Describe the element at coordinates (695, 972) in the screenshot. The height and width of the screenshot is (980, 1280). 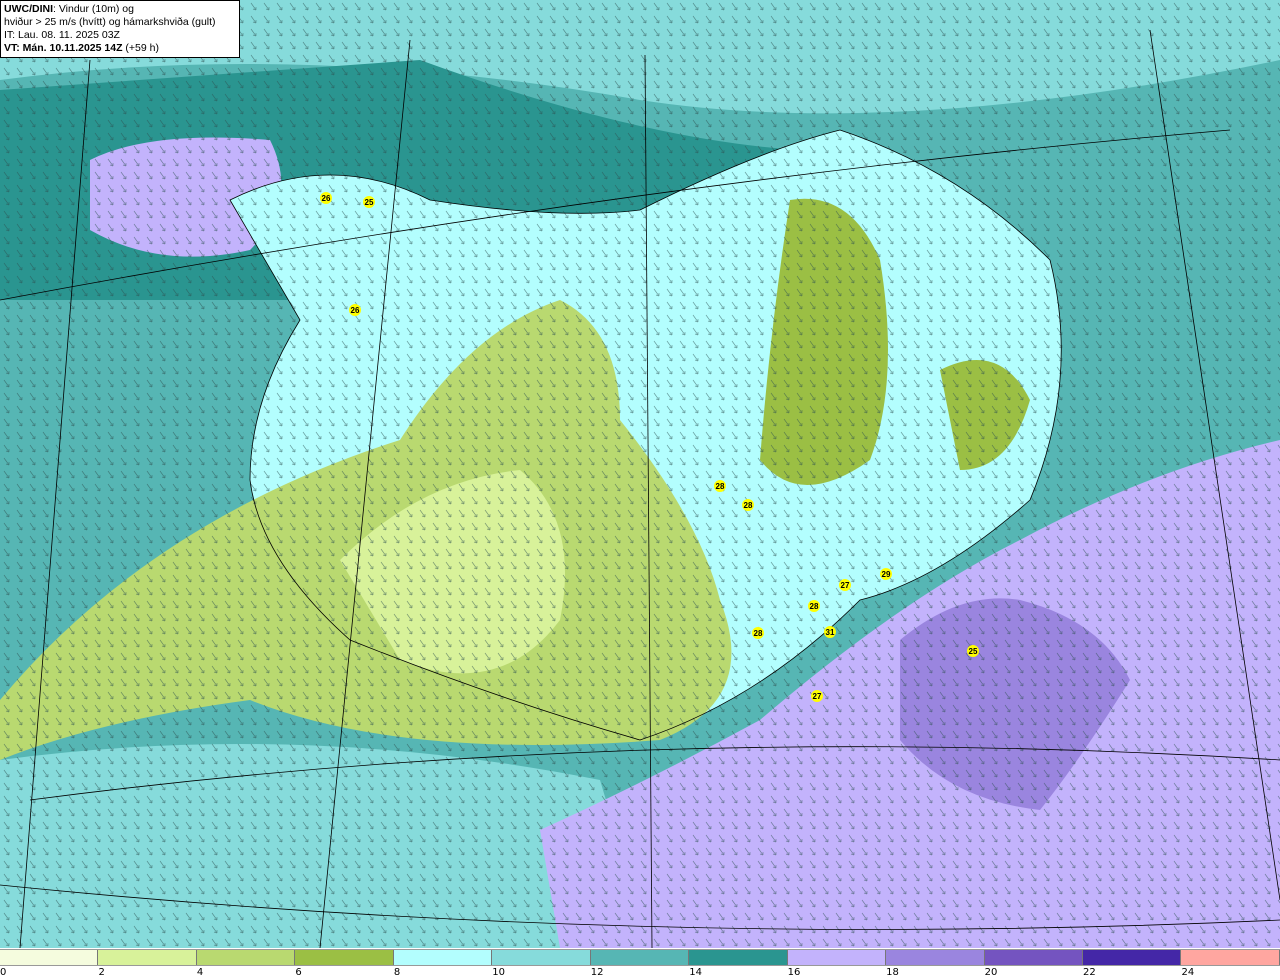
I see `legend-tick: 14` at that location.